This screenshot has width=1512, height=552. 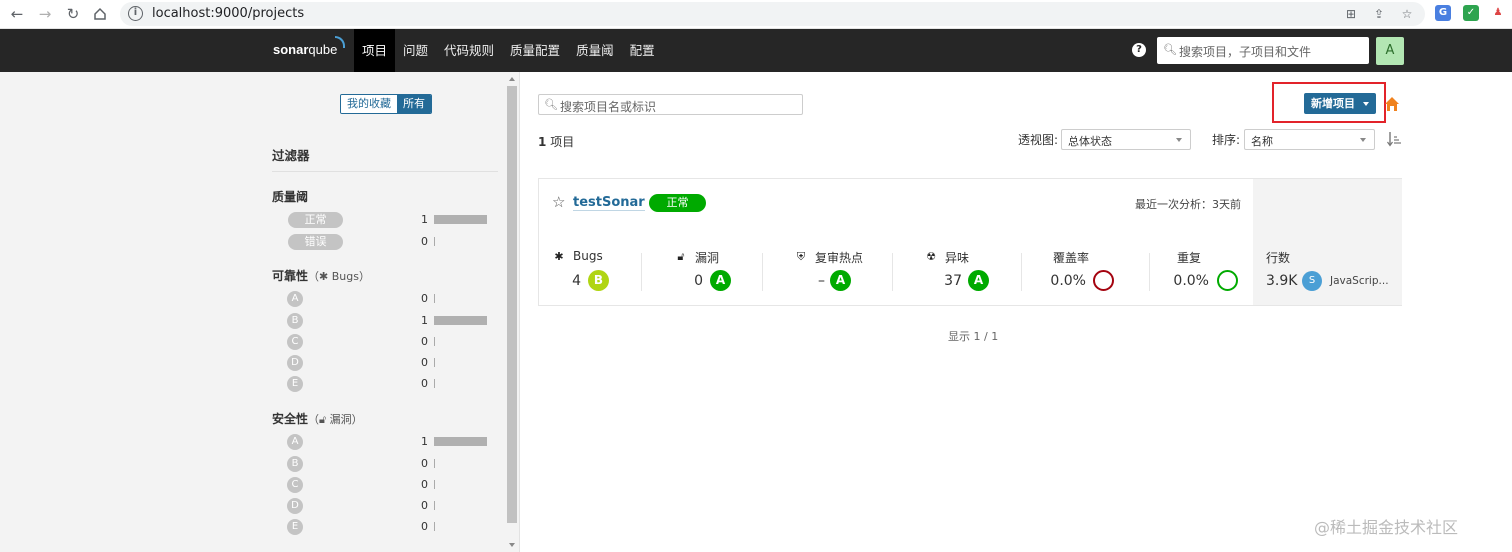 I want to click on project-search-input: 🔍︎ 搜索项目名或标识, so click(x=670, y=104).